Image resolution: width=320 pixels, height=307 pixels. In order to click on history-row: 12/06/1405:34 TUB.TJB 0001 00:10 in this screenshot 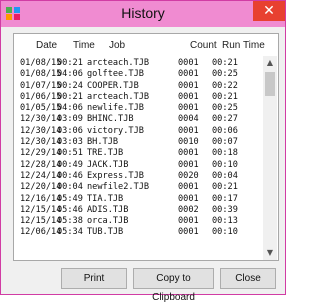, I will do `click(140, 232)`.